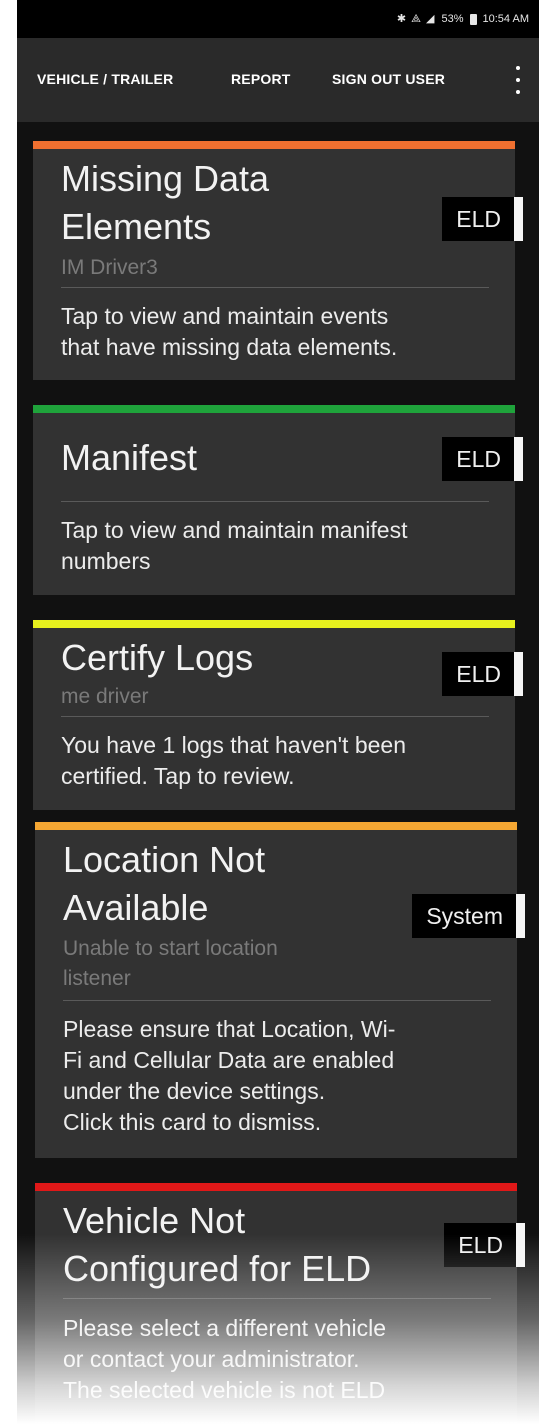 The width and height of the screenshot is (539, 1424). I want to click on card-subtitle: me driver, so click(105, 696).